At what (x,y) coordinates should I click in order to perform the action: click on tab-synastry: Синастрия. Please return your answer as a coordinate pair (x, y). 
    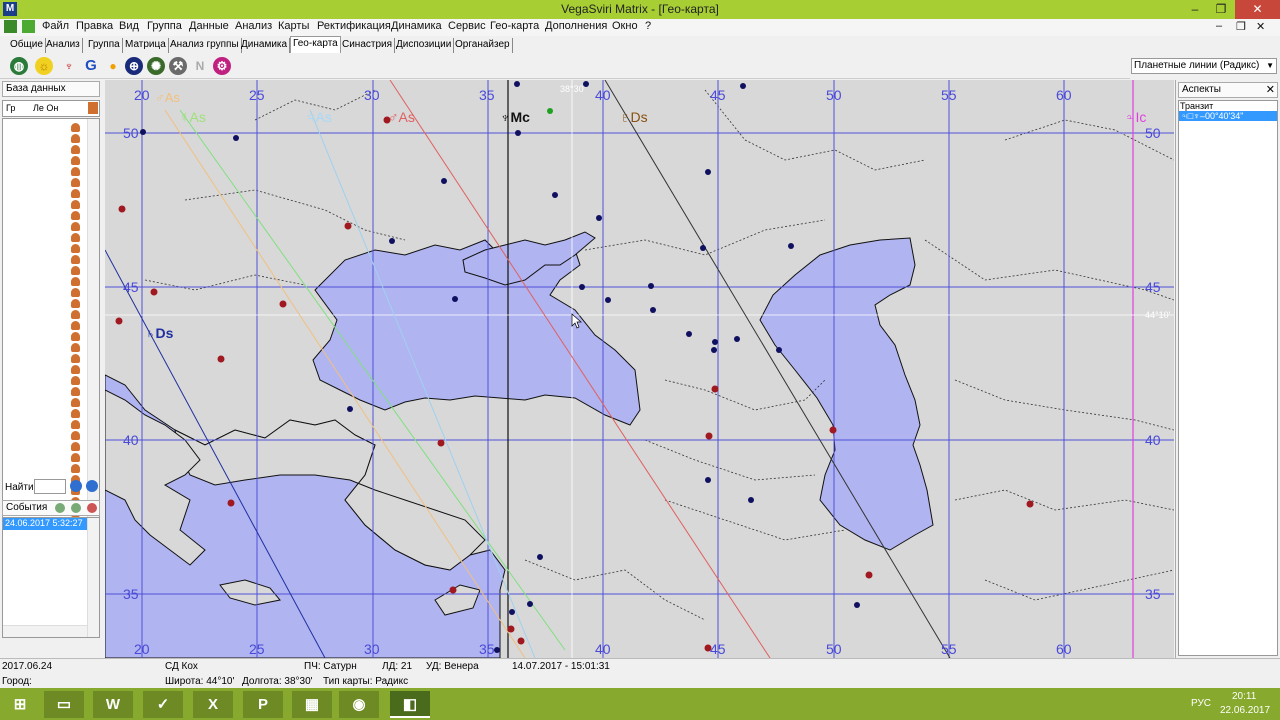
    Looking at the image, I should click on (368, 45).